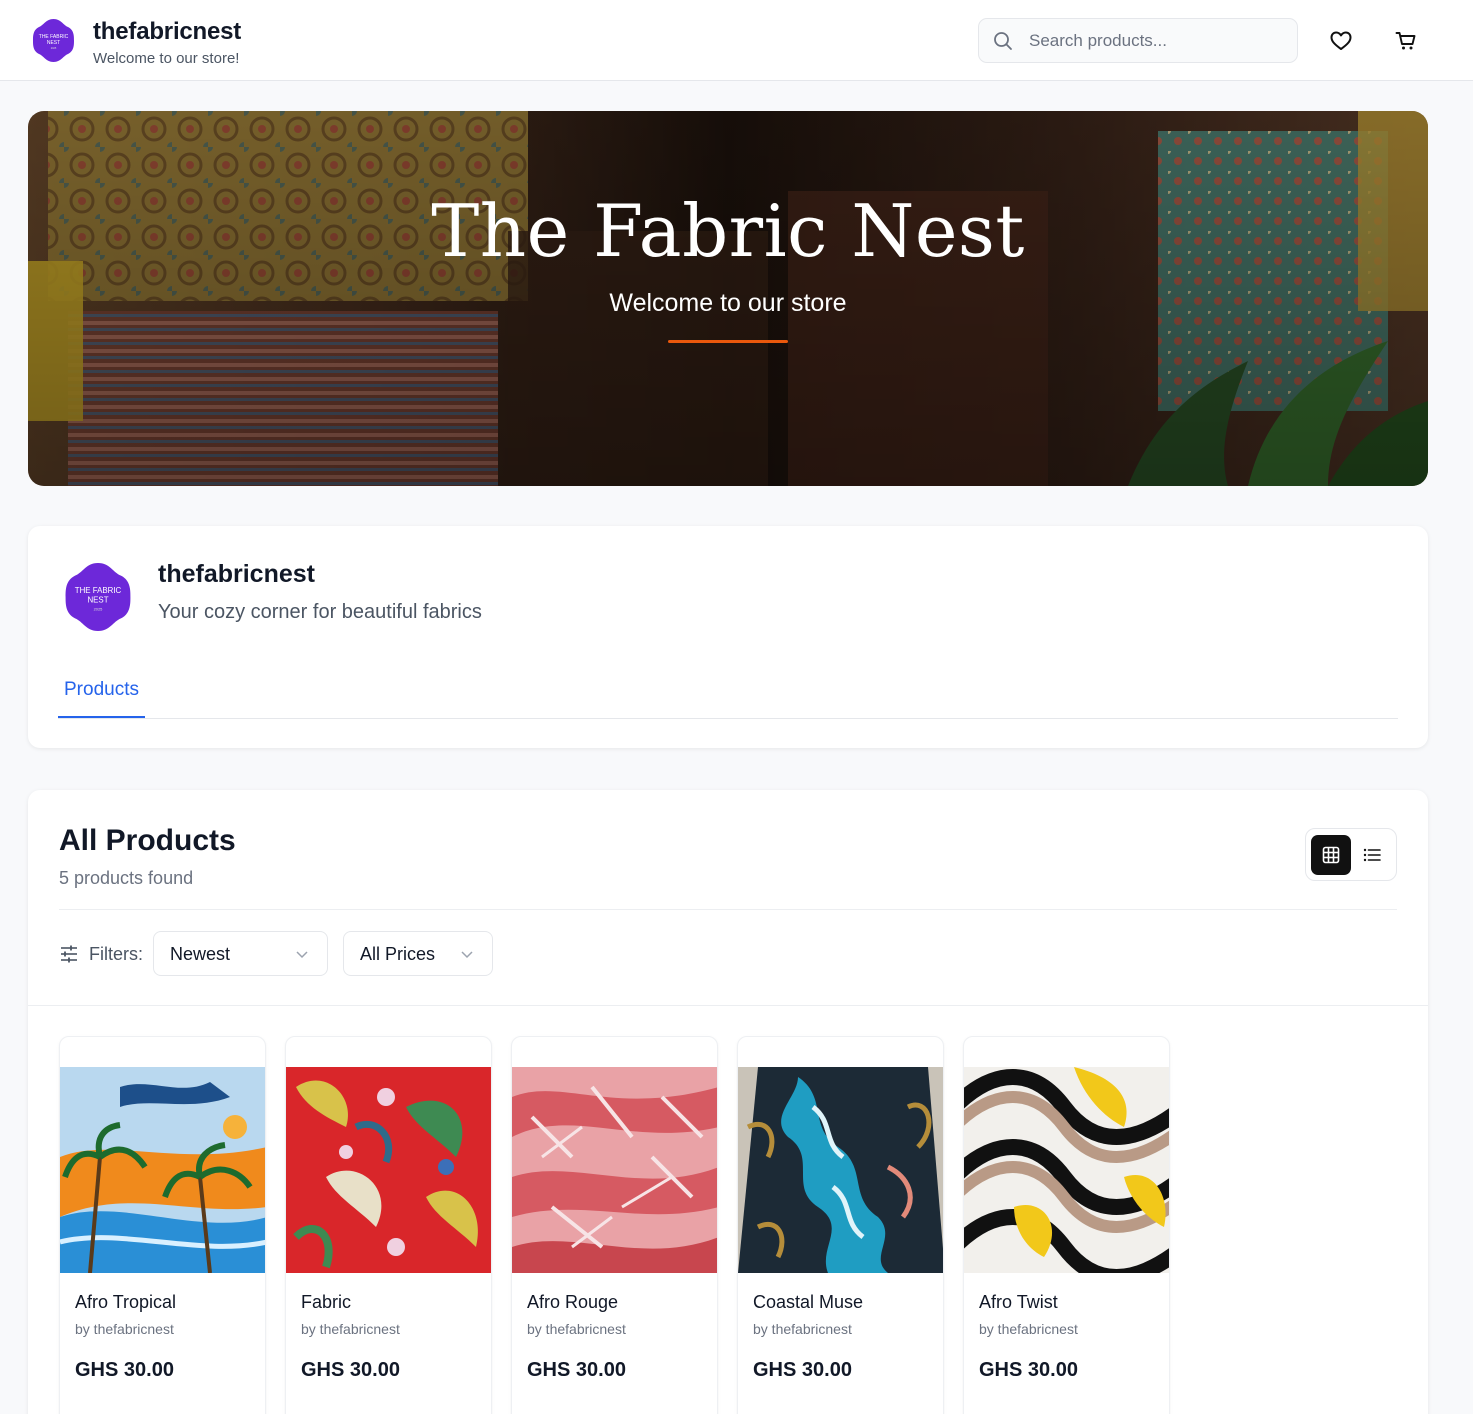 Image resolution: width=1473 pixels, height=1414 pixels. I want to click on shopping-cart-icon, so click(1405, 41).